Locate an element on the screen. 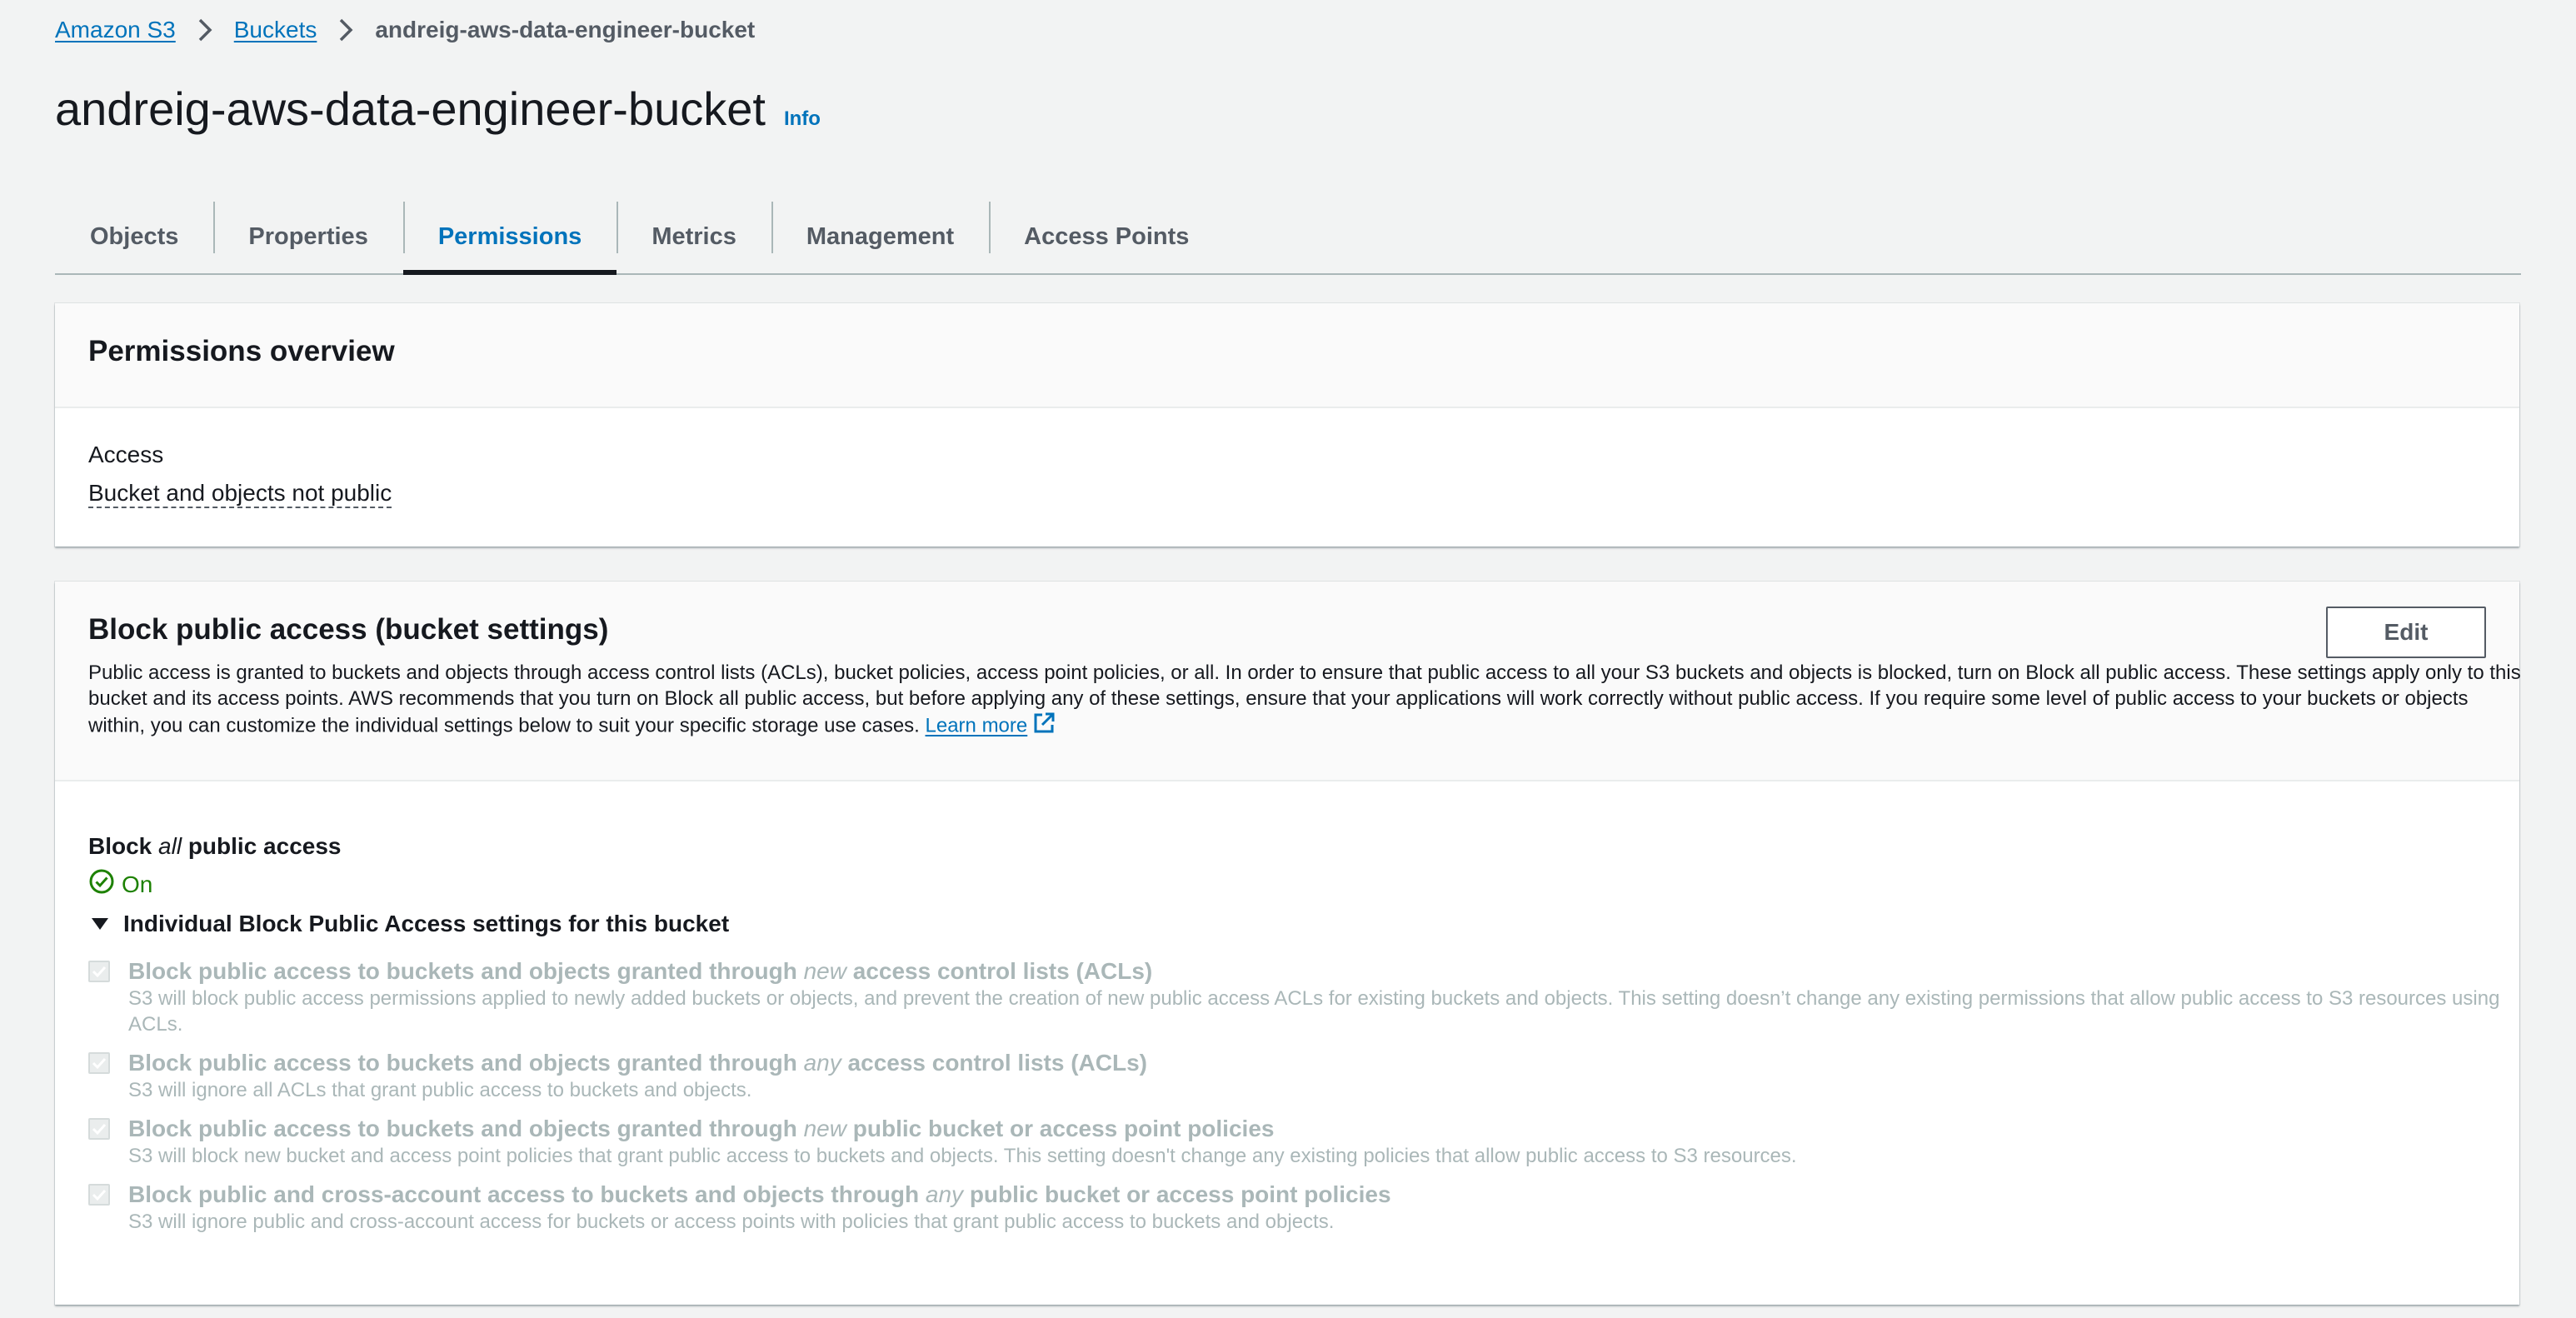 This screenshot has height=1318, width=2576. check-circle-icon is located at coordinates (105, 885).